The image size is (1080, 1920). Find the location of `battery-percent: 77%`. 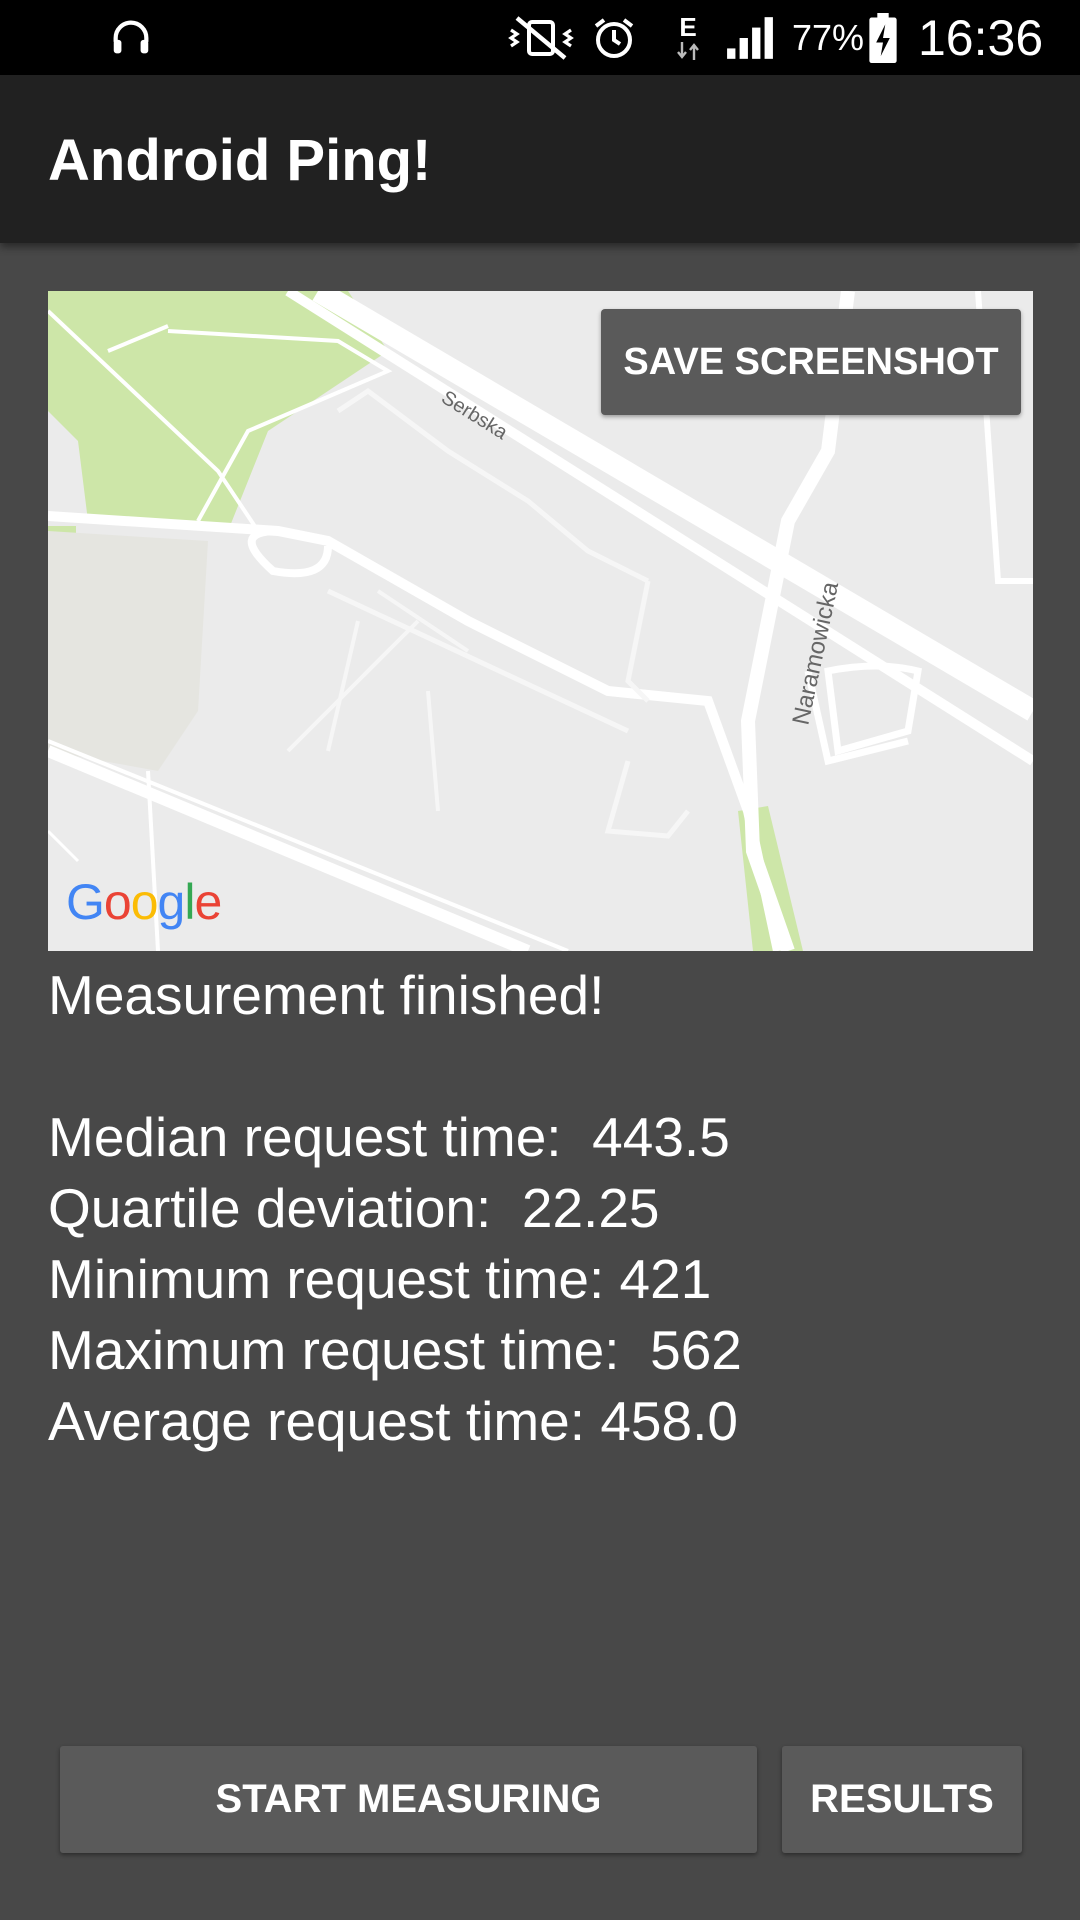

battery-percent: 77% is located at coordinates (828, 37).